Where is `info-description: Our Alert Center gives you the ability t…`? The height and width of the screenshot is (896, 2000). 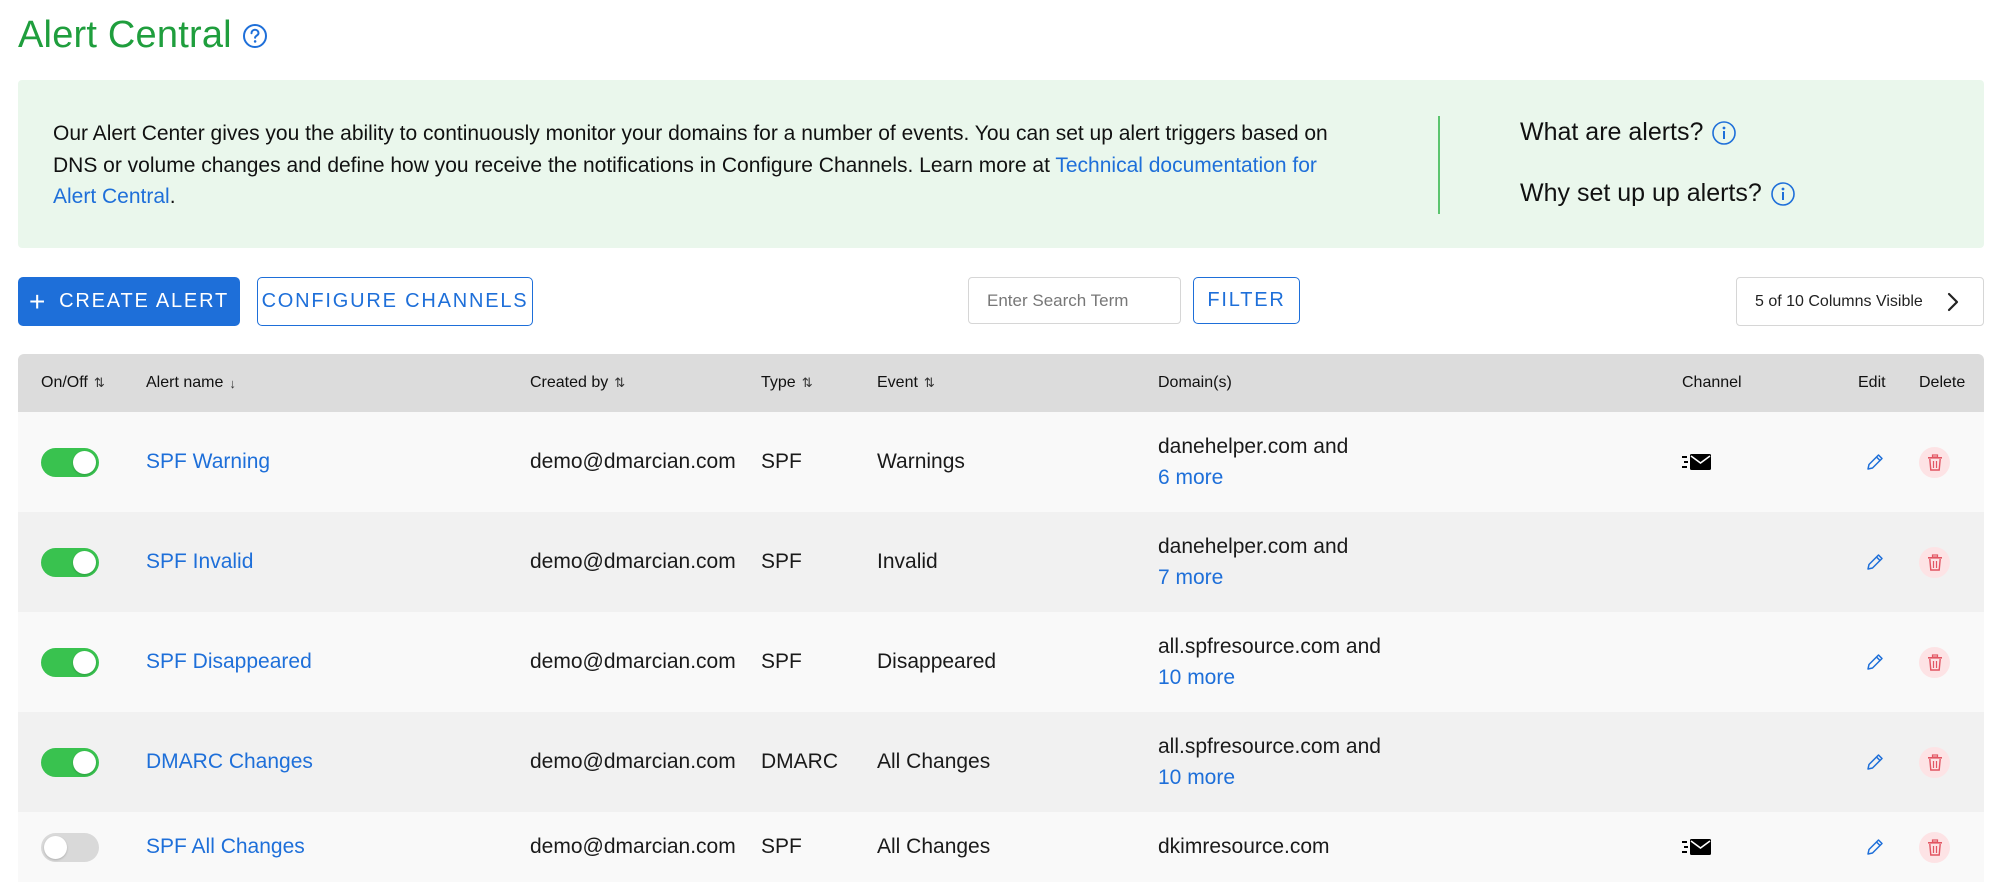
info-description: Our Alert Center gives you the ability t… is located at coordinates (708, 165).